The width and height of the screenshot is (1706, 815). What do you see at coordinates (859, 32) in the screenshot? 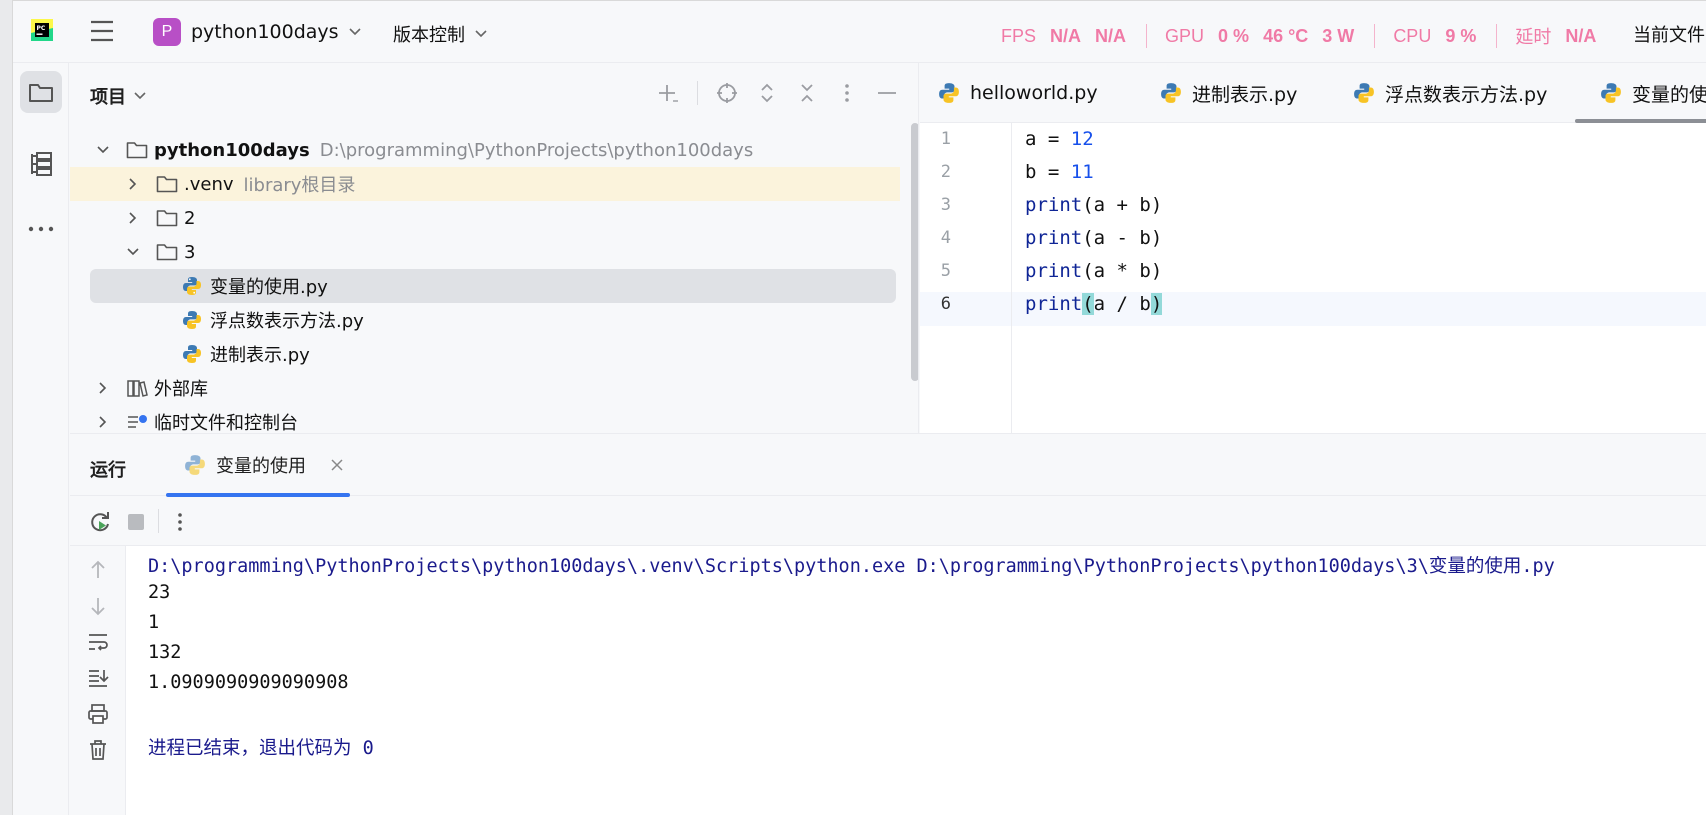
I see `title-bar: PC P python100days 版本控制 FPS N/A N/A GPU` at bounding box center [859, 32].